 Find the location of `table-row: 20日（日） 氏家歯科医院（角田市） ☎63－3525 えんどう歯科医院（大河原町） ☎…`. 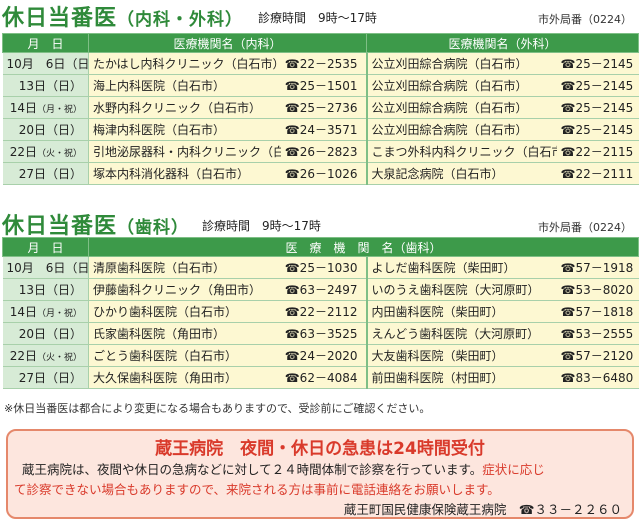

table-row: 20日（日） 氏家歯科医院（角田市） ☎63－3525 えんどう歯科医院（大河原町） ☎… is located at coordinates (320, 333).